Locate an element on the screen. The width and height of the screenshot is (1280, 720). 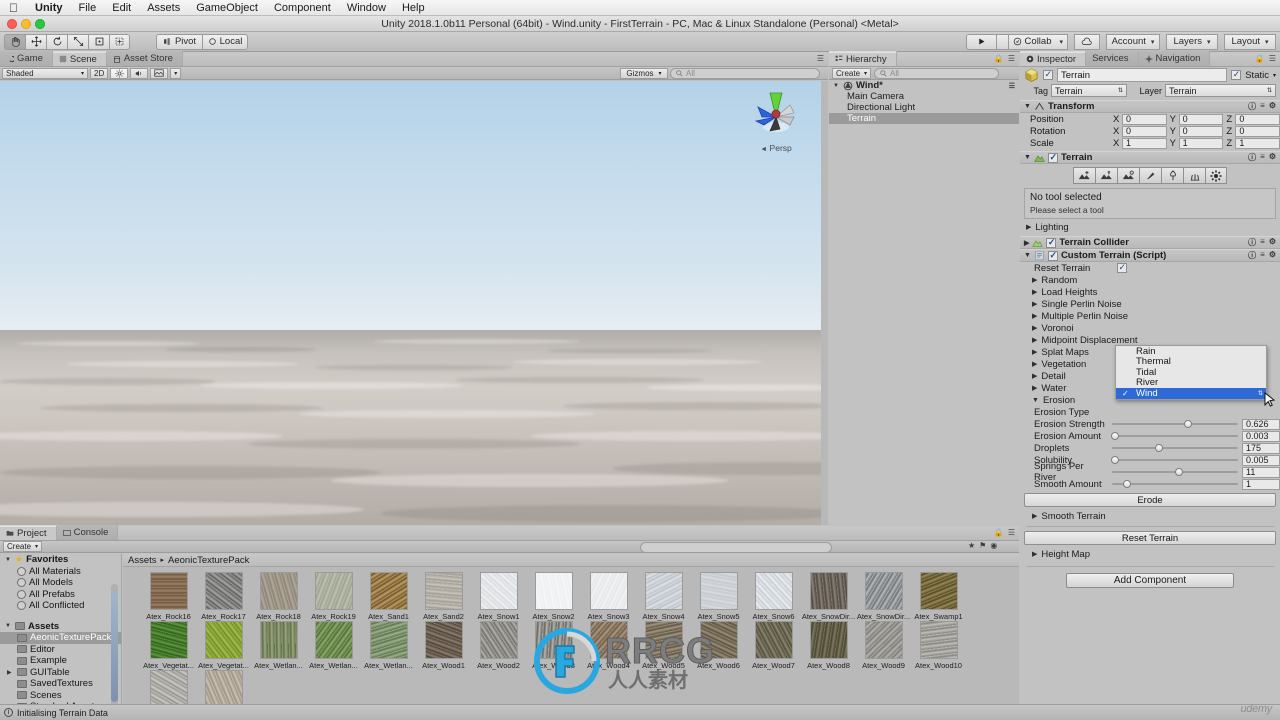
gameobject-enabled-checkbox is located at coordinates (1048, 74).